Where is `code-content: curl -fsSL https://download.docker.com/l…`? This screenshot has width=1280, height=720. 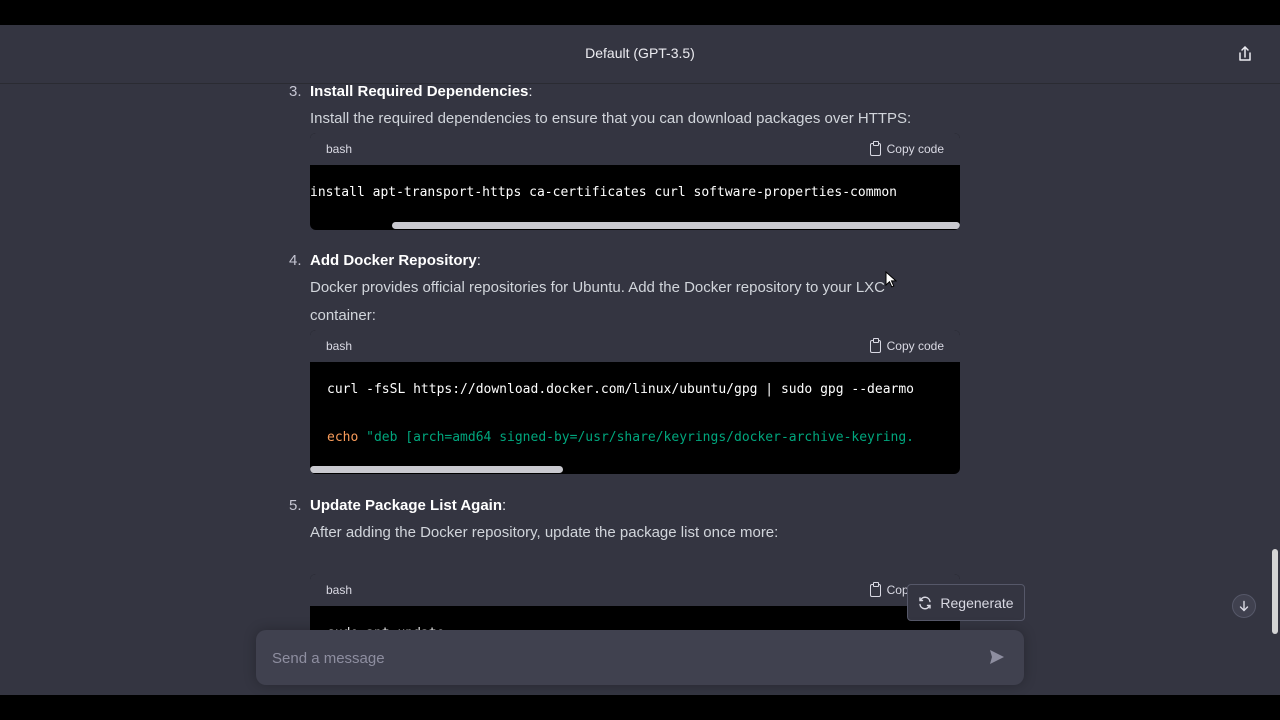 code-content: curl -fsSL https://download.docker.com/l… is located at coordinates (635, 418).